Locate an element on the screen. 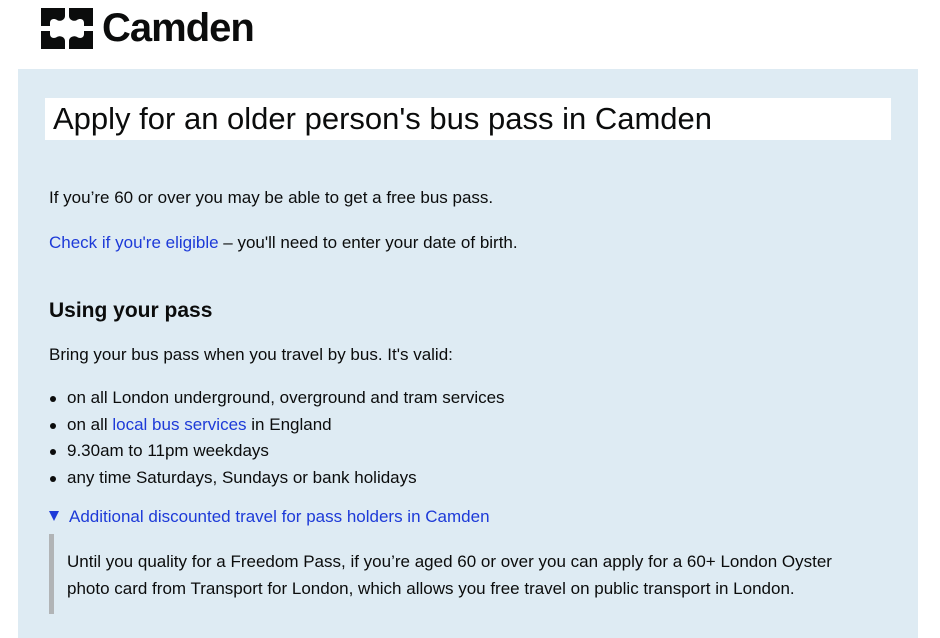 The width and height of the screenshot is (940, 638). list-item: 9.30am to 11pm weekdays is located at coordinates (277, 453).